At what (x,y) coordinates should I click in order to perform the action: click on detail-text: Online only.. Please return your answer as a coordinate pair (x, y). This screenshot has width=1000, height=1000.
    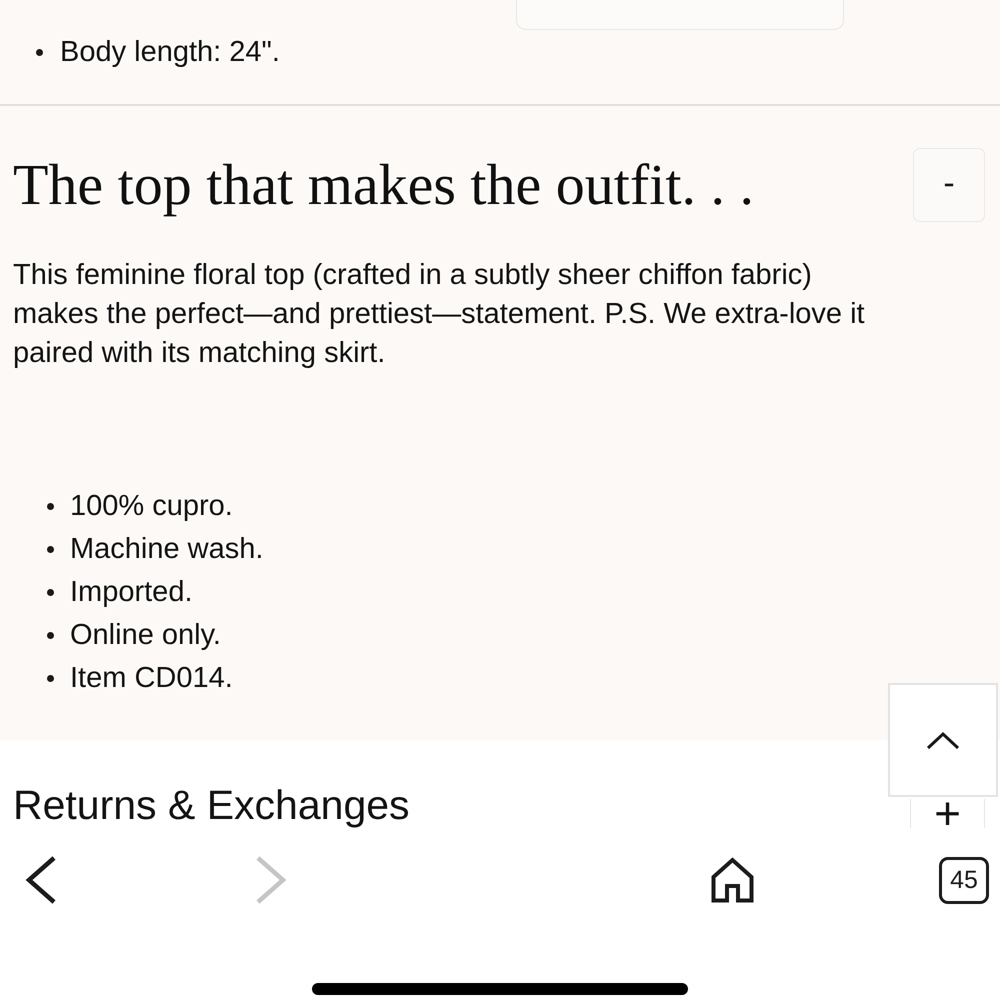
    Looking at the image, I should click on (145, 635).